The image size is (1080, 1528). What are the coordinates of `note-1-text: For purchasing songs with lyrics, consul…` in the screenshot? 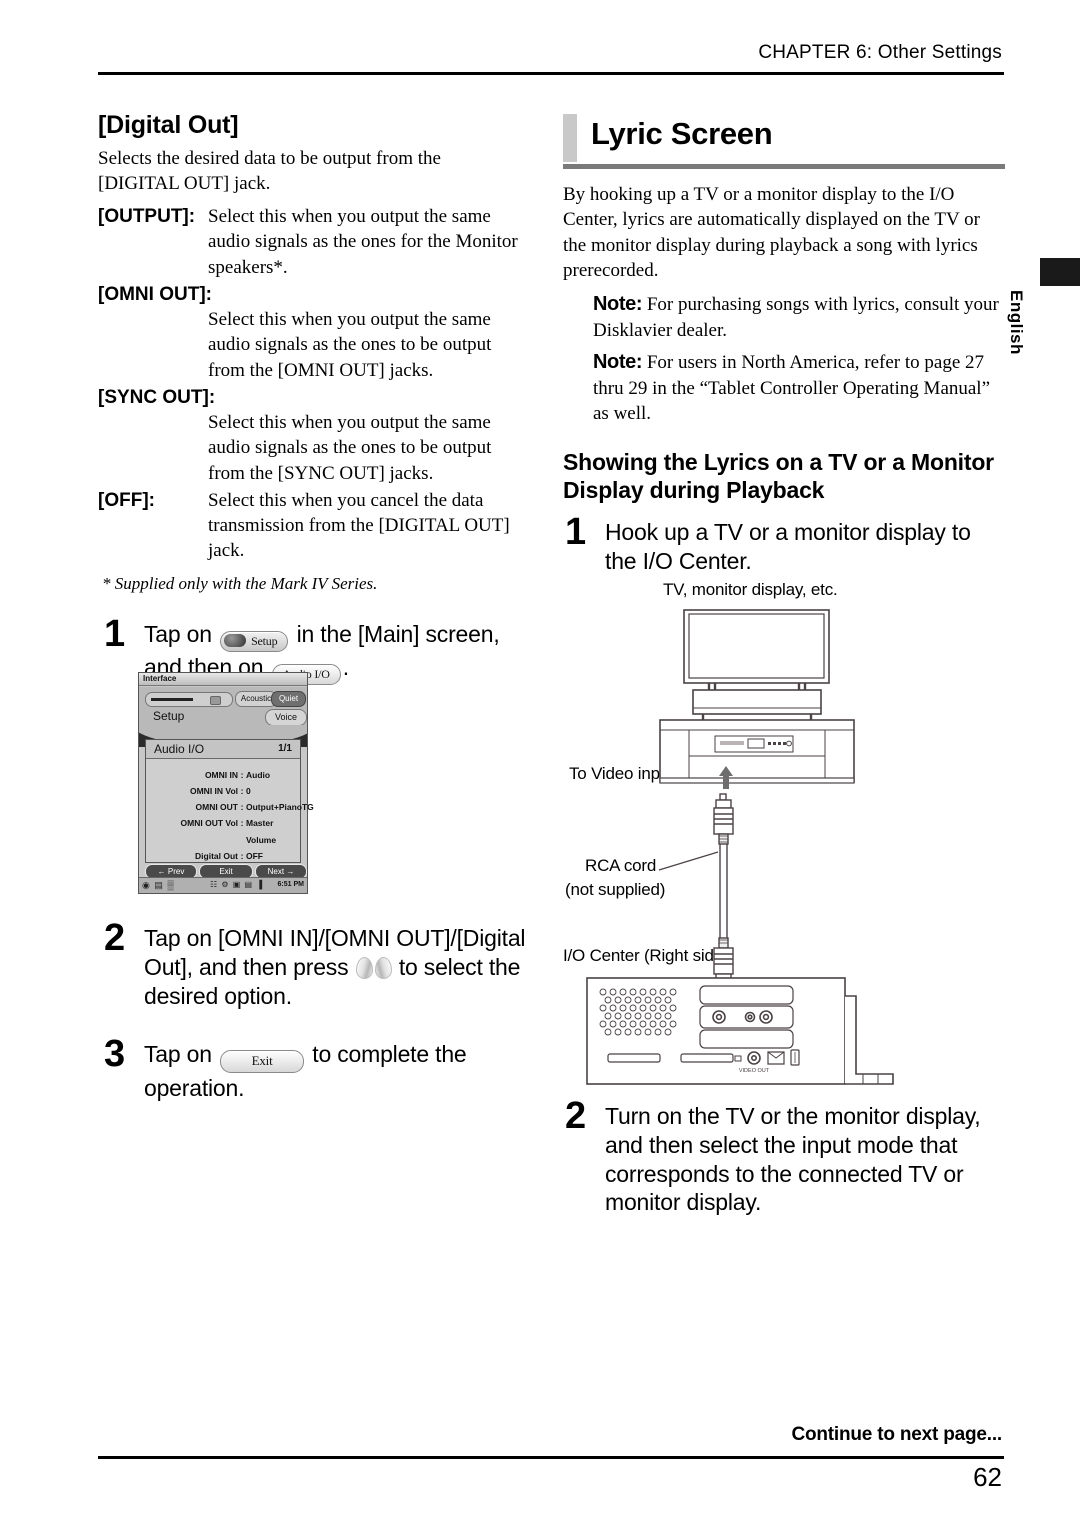 It's located at (796, 317).